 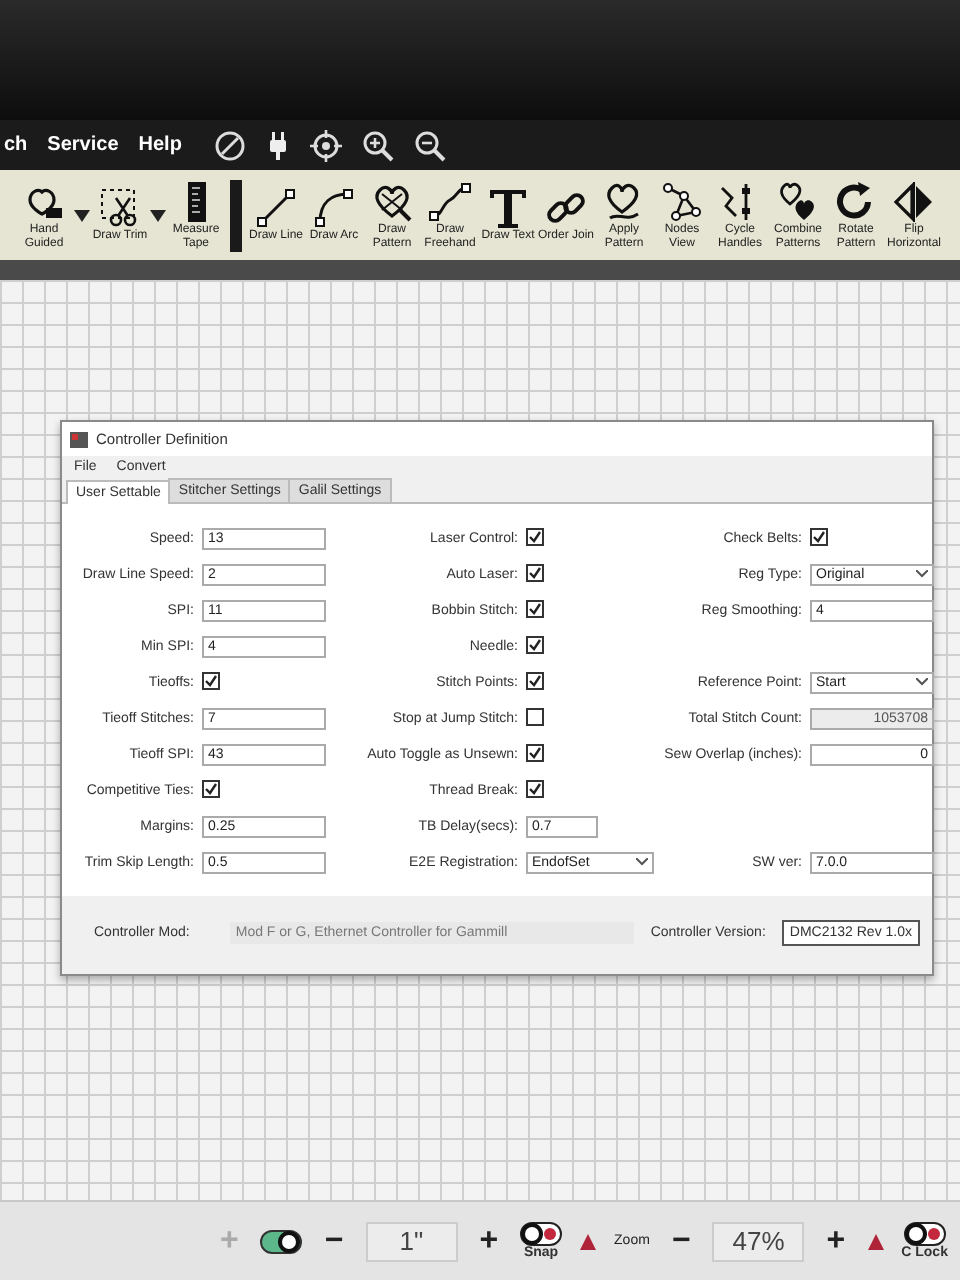 I want to click on checkbox, so click(x=535, y=716).